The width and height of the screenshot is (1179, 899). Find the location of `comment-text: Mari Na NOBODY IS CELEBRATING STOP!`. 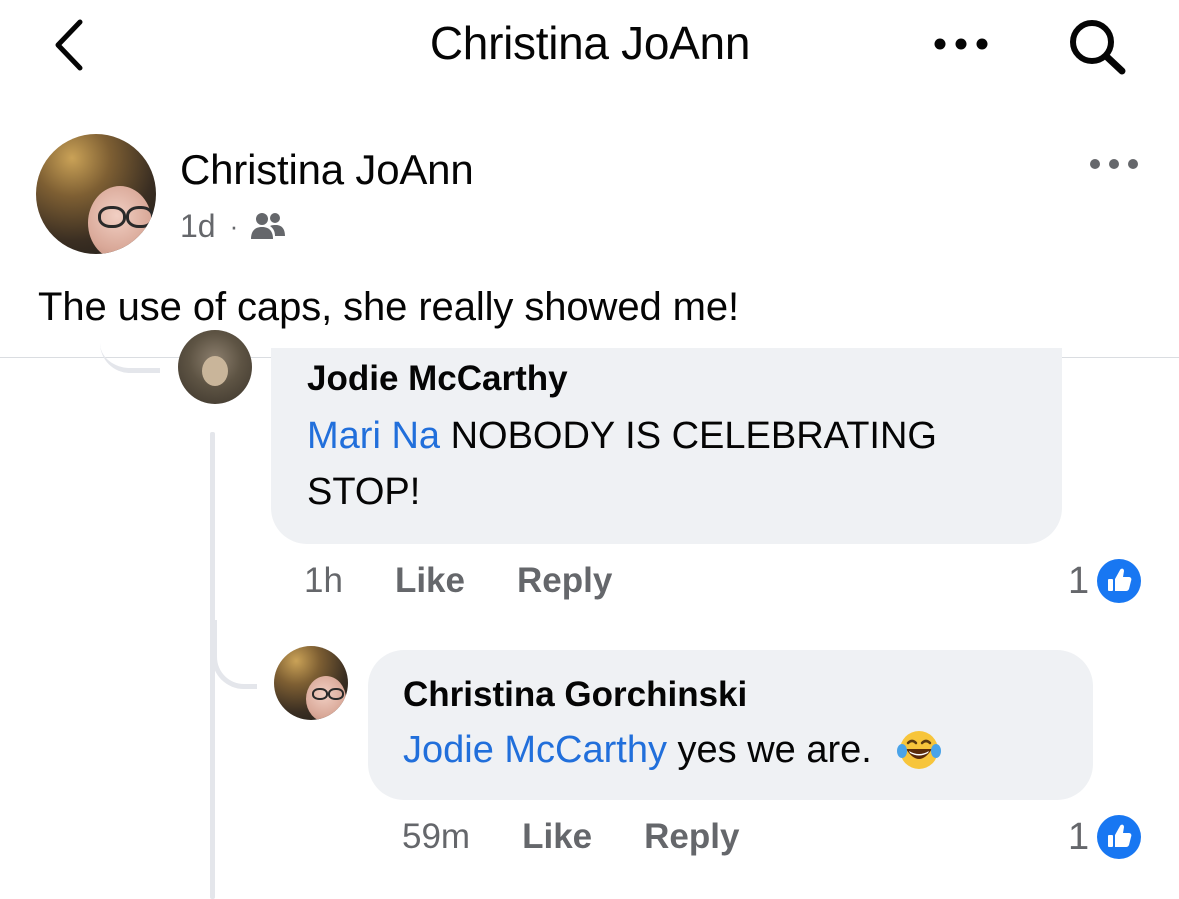

comment-text: Mari Na NOBODY IS CELEBRATING STOP! is located at coordinates (677, 464).